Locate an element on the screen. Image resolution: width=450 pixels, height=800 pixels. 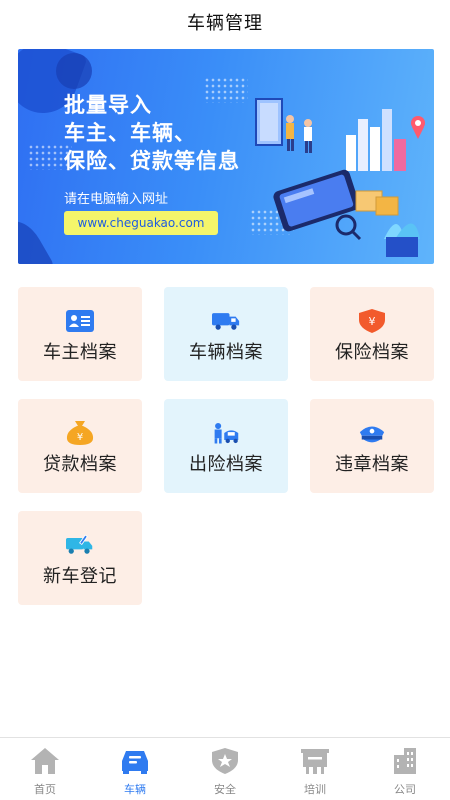
building-icon is located at coordinates (405, 761).